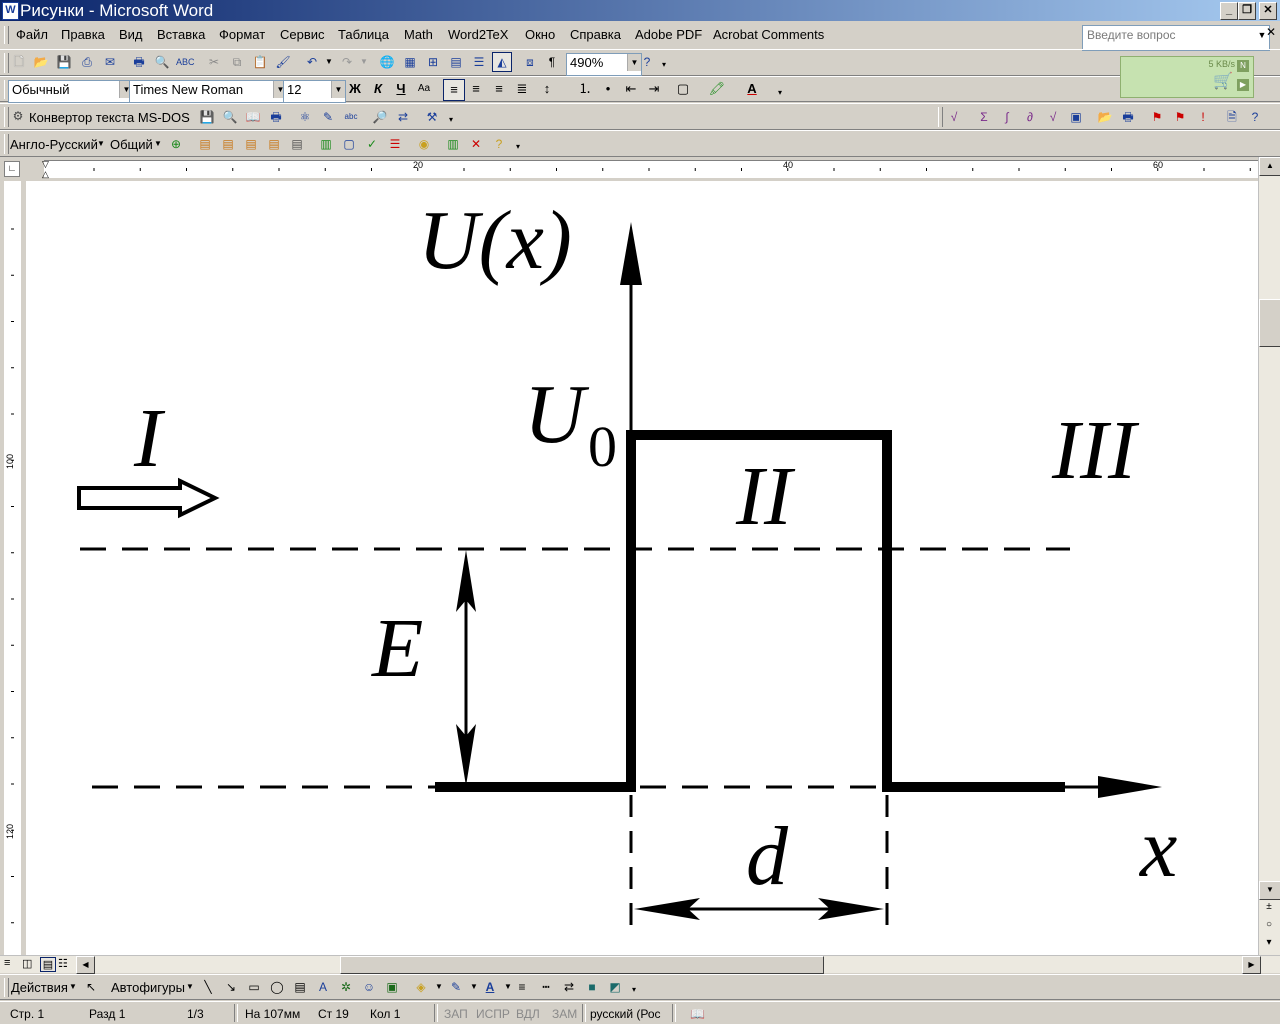 Image resolution: width=1280 pixels, height=1024 pixels. What do you see at coordinates (328, 117) in the screenshot?
I see `edit-icon: ✎` at bounding box center [328, 117].